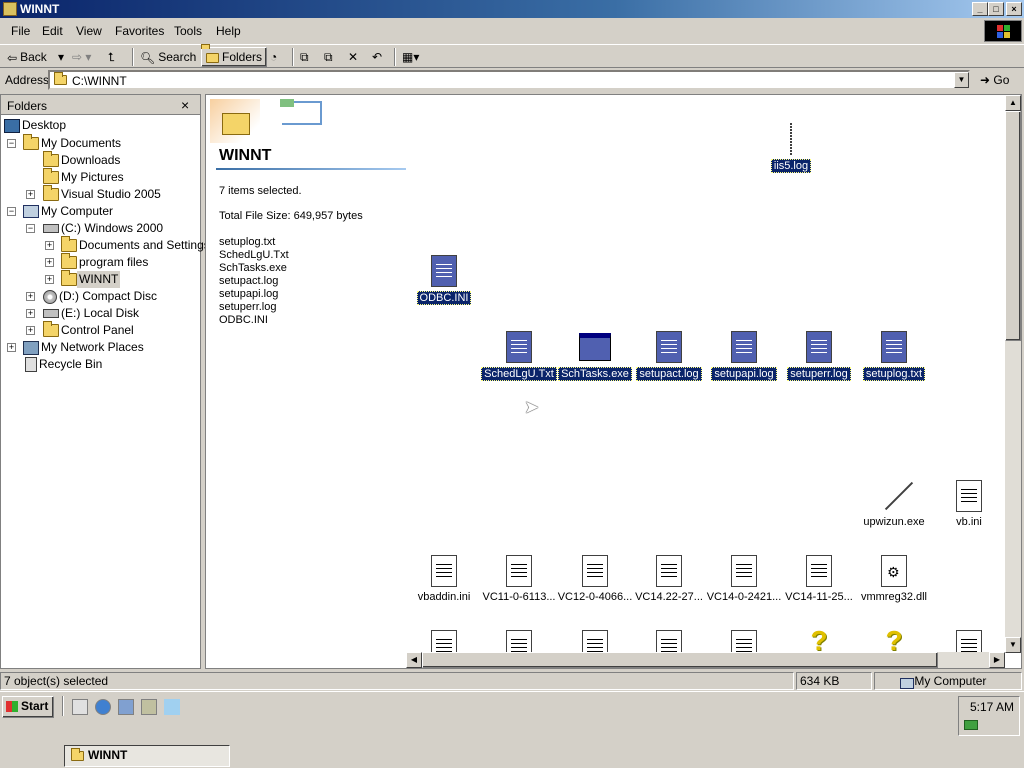 Image resolution: width=1024 pixels, height=768 pixels. I want to click on menu-tools: Tools, so click(188, 31).